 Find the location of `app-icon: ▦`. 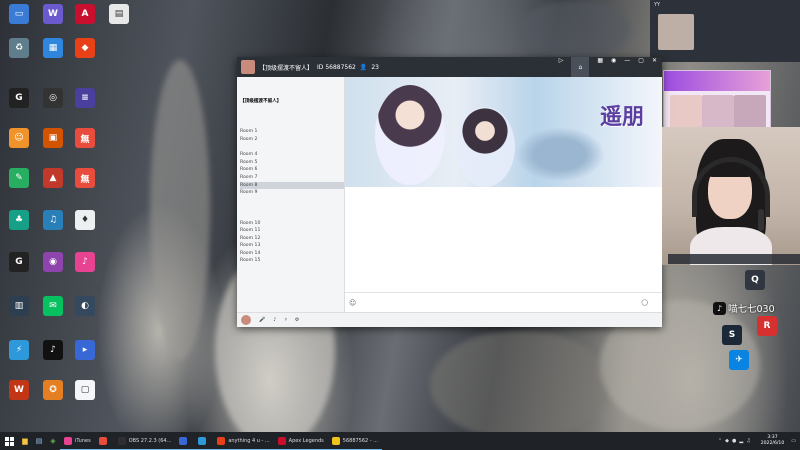

app-icon: ▦ is located at coordinates (600, 67).